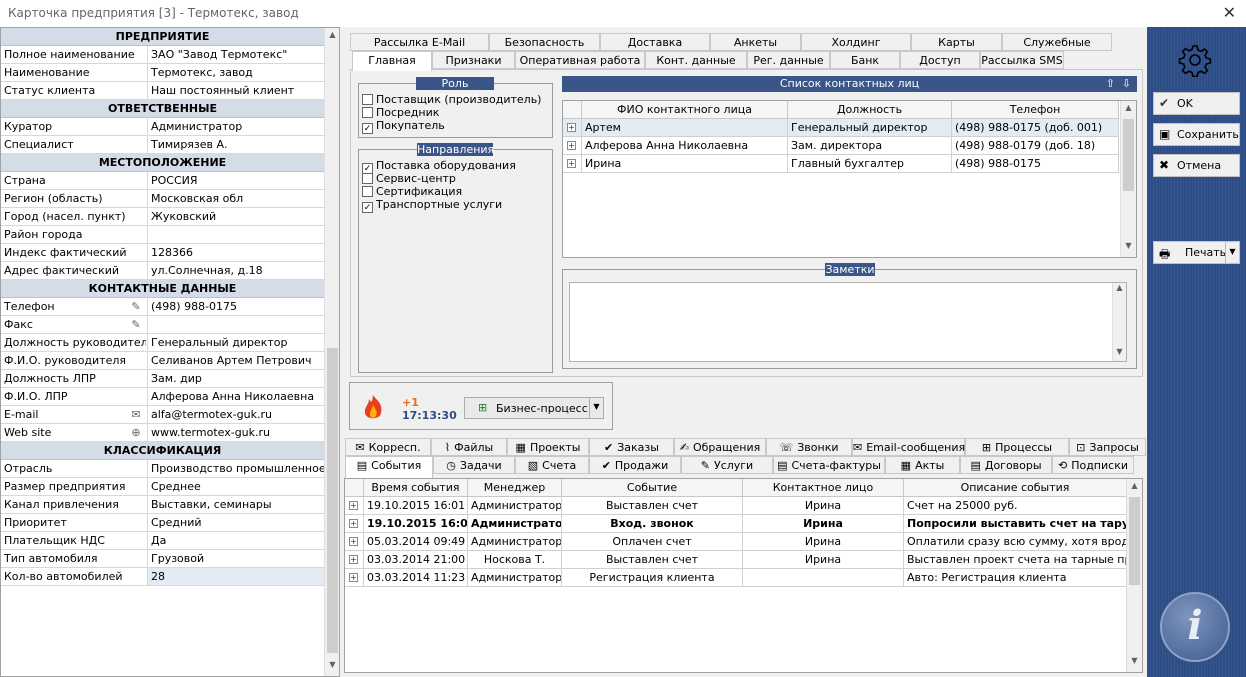 This screenshot has width=1246, height=677. Describe the element at coordinates (856, 42) in the screenshot. I see `tab-4: Холдинг` at that location.